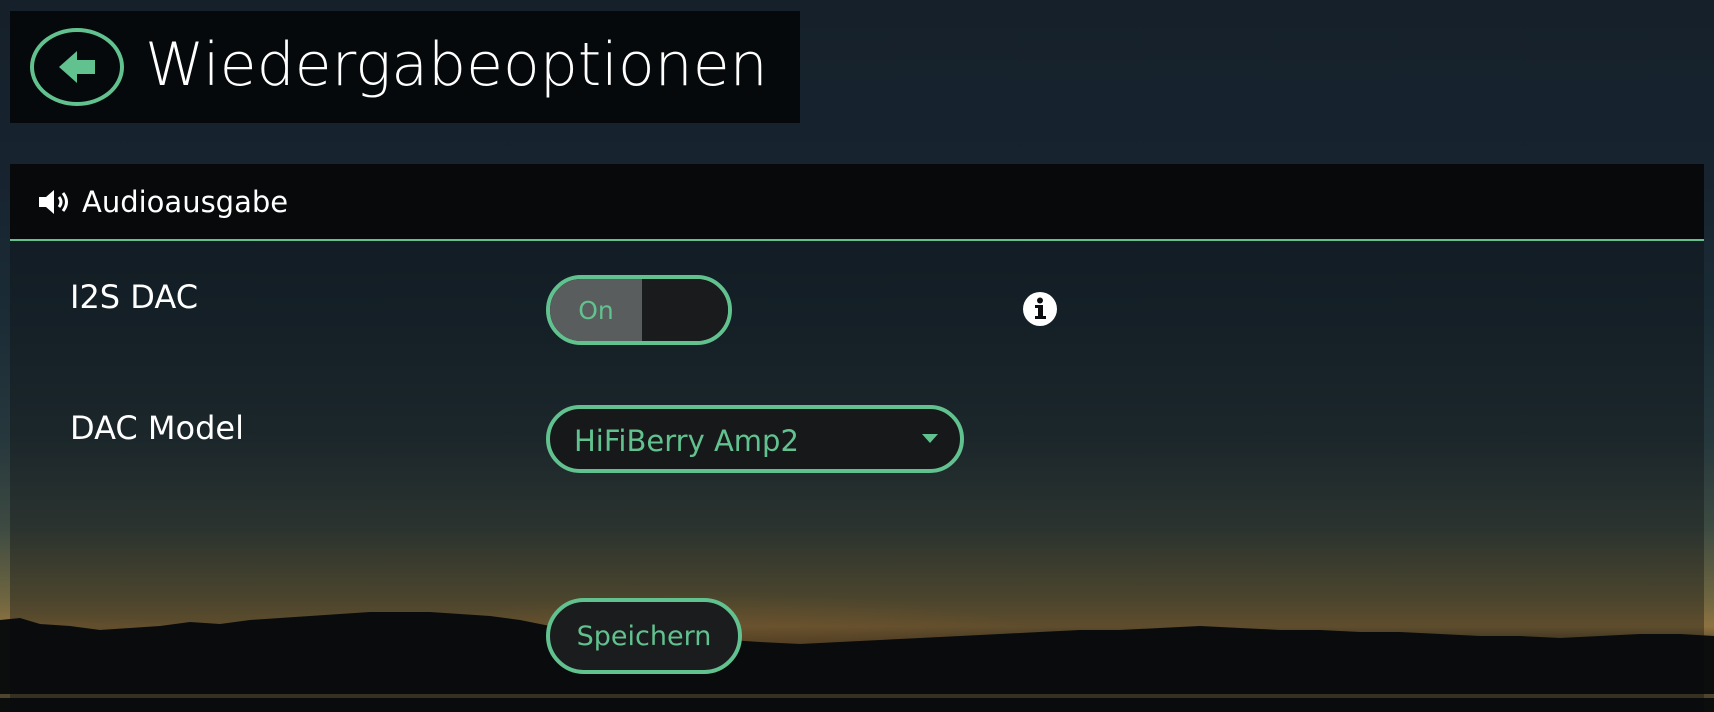  Describe the element at coordinates (185, 202) in the screenshot. I see `section-title: Audioausgabe` at that location.